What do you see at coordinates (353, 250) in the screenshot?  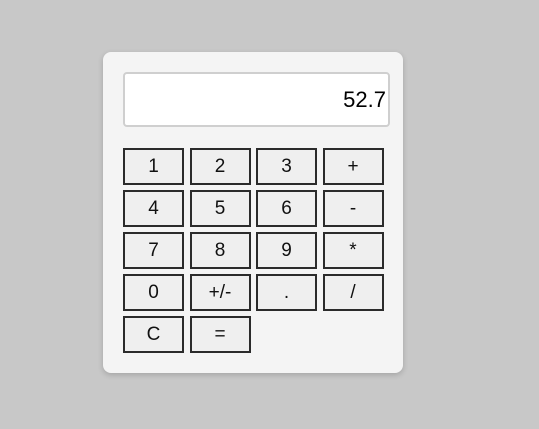 I see `key-multiply: *` at bounding box center [353, 250].